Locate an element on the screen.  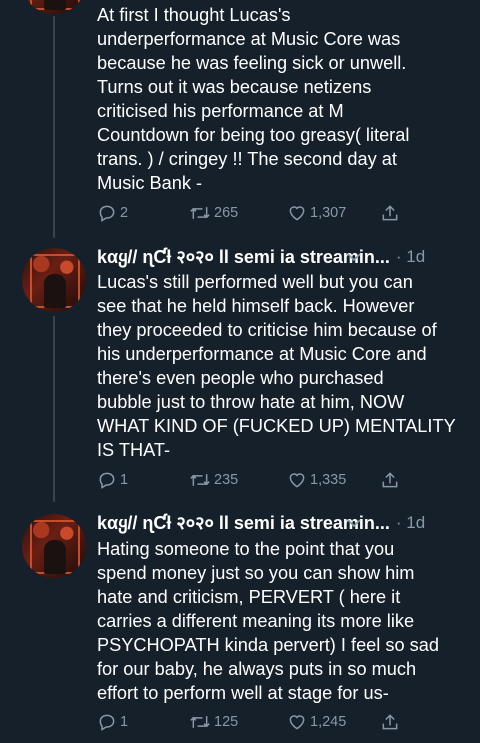
retweet-count: 265 is located at coordinates (226, 213).